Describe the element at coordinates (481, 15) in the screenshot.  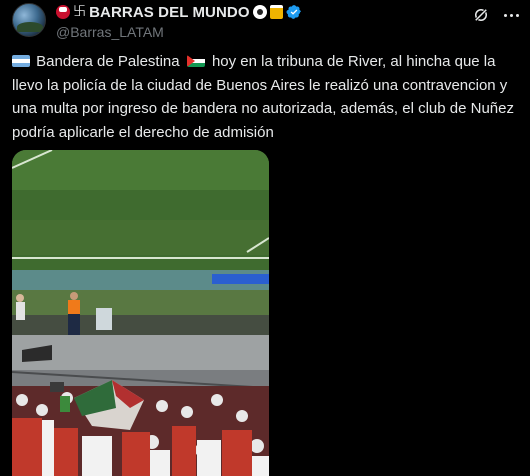
I see `grok-icon` at that location.